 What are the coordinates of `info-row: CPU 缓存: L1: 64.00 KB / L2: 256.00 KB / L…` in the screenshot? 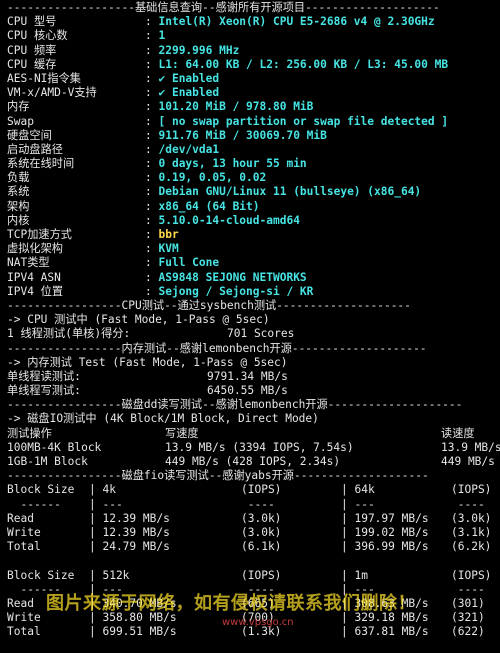 It's located at (253, 65).